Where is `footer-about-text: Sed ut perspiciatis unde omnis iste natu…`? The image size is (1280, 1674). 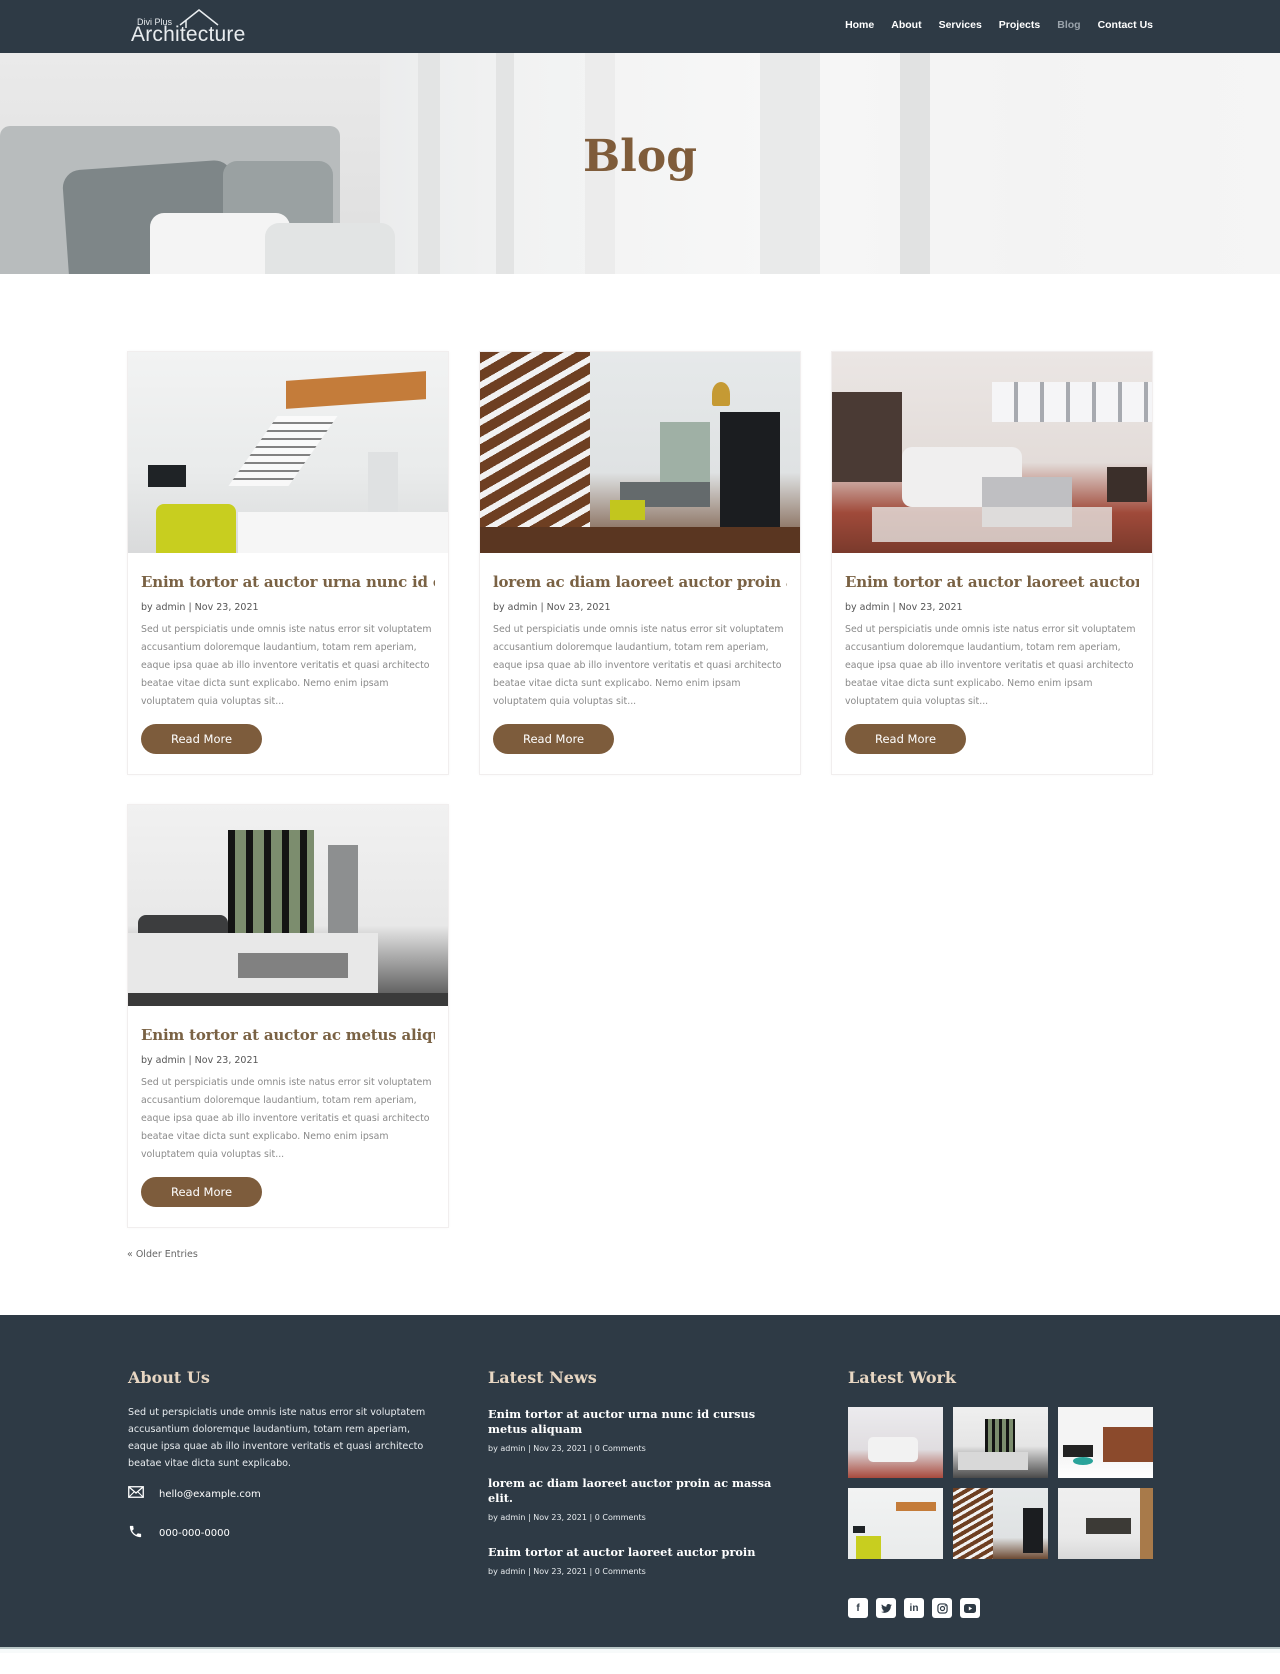 footer-about-text: Sed ut perspiciatis unde omnis iste natu… is located at coordinates (277, 1438).